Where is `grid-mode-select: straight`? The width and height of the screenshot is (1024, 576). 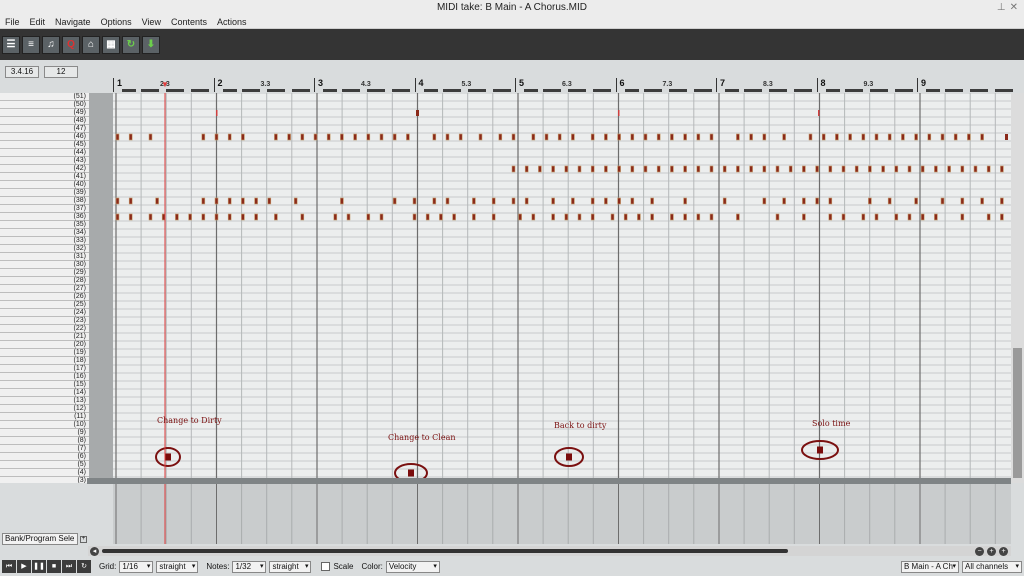
grid-mode-select: straight is located at coordinates (177, 566).